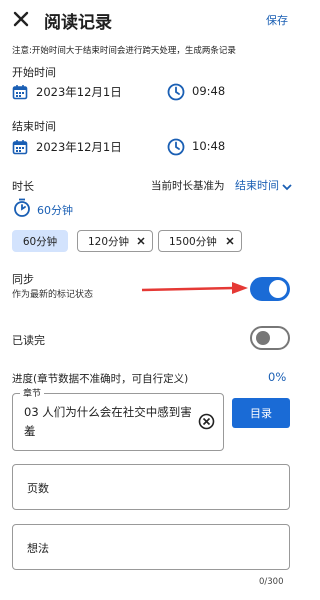 This screenshot has width=320, height=600. Describe the element at coordinates (257, 185) in the screenshot. I see `duration-basis-value: 结束时间` at that location.